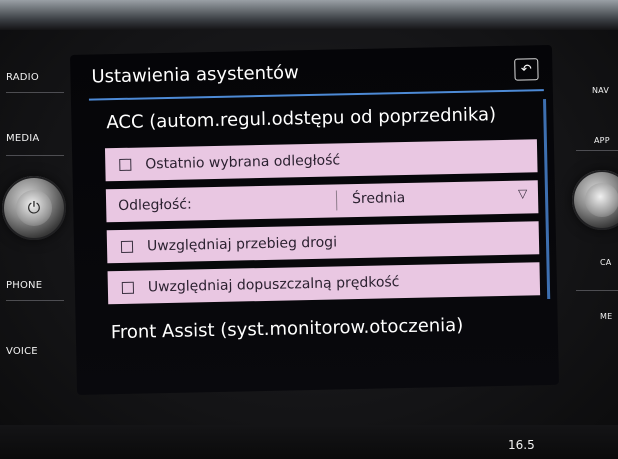 This screenshot has height=459, width=618. What do you see at coordinates (309, 15) in the screenshot?
I see `top-bezel` at bounding box center [309, 15].